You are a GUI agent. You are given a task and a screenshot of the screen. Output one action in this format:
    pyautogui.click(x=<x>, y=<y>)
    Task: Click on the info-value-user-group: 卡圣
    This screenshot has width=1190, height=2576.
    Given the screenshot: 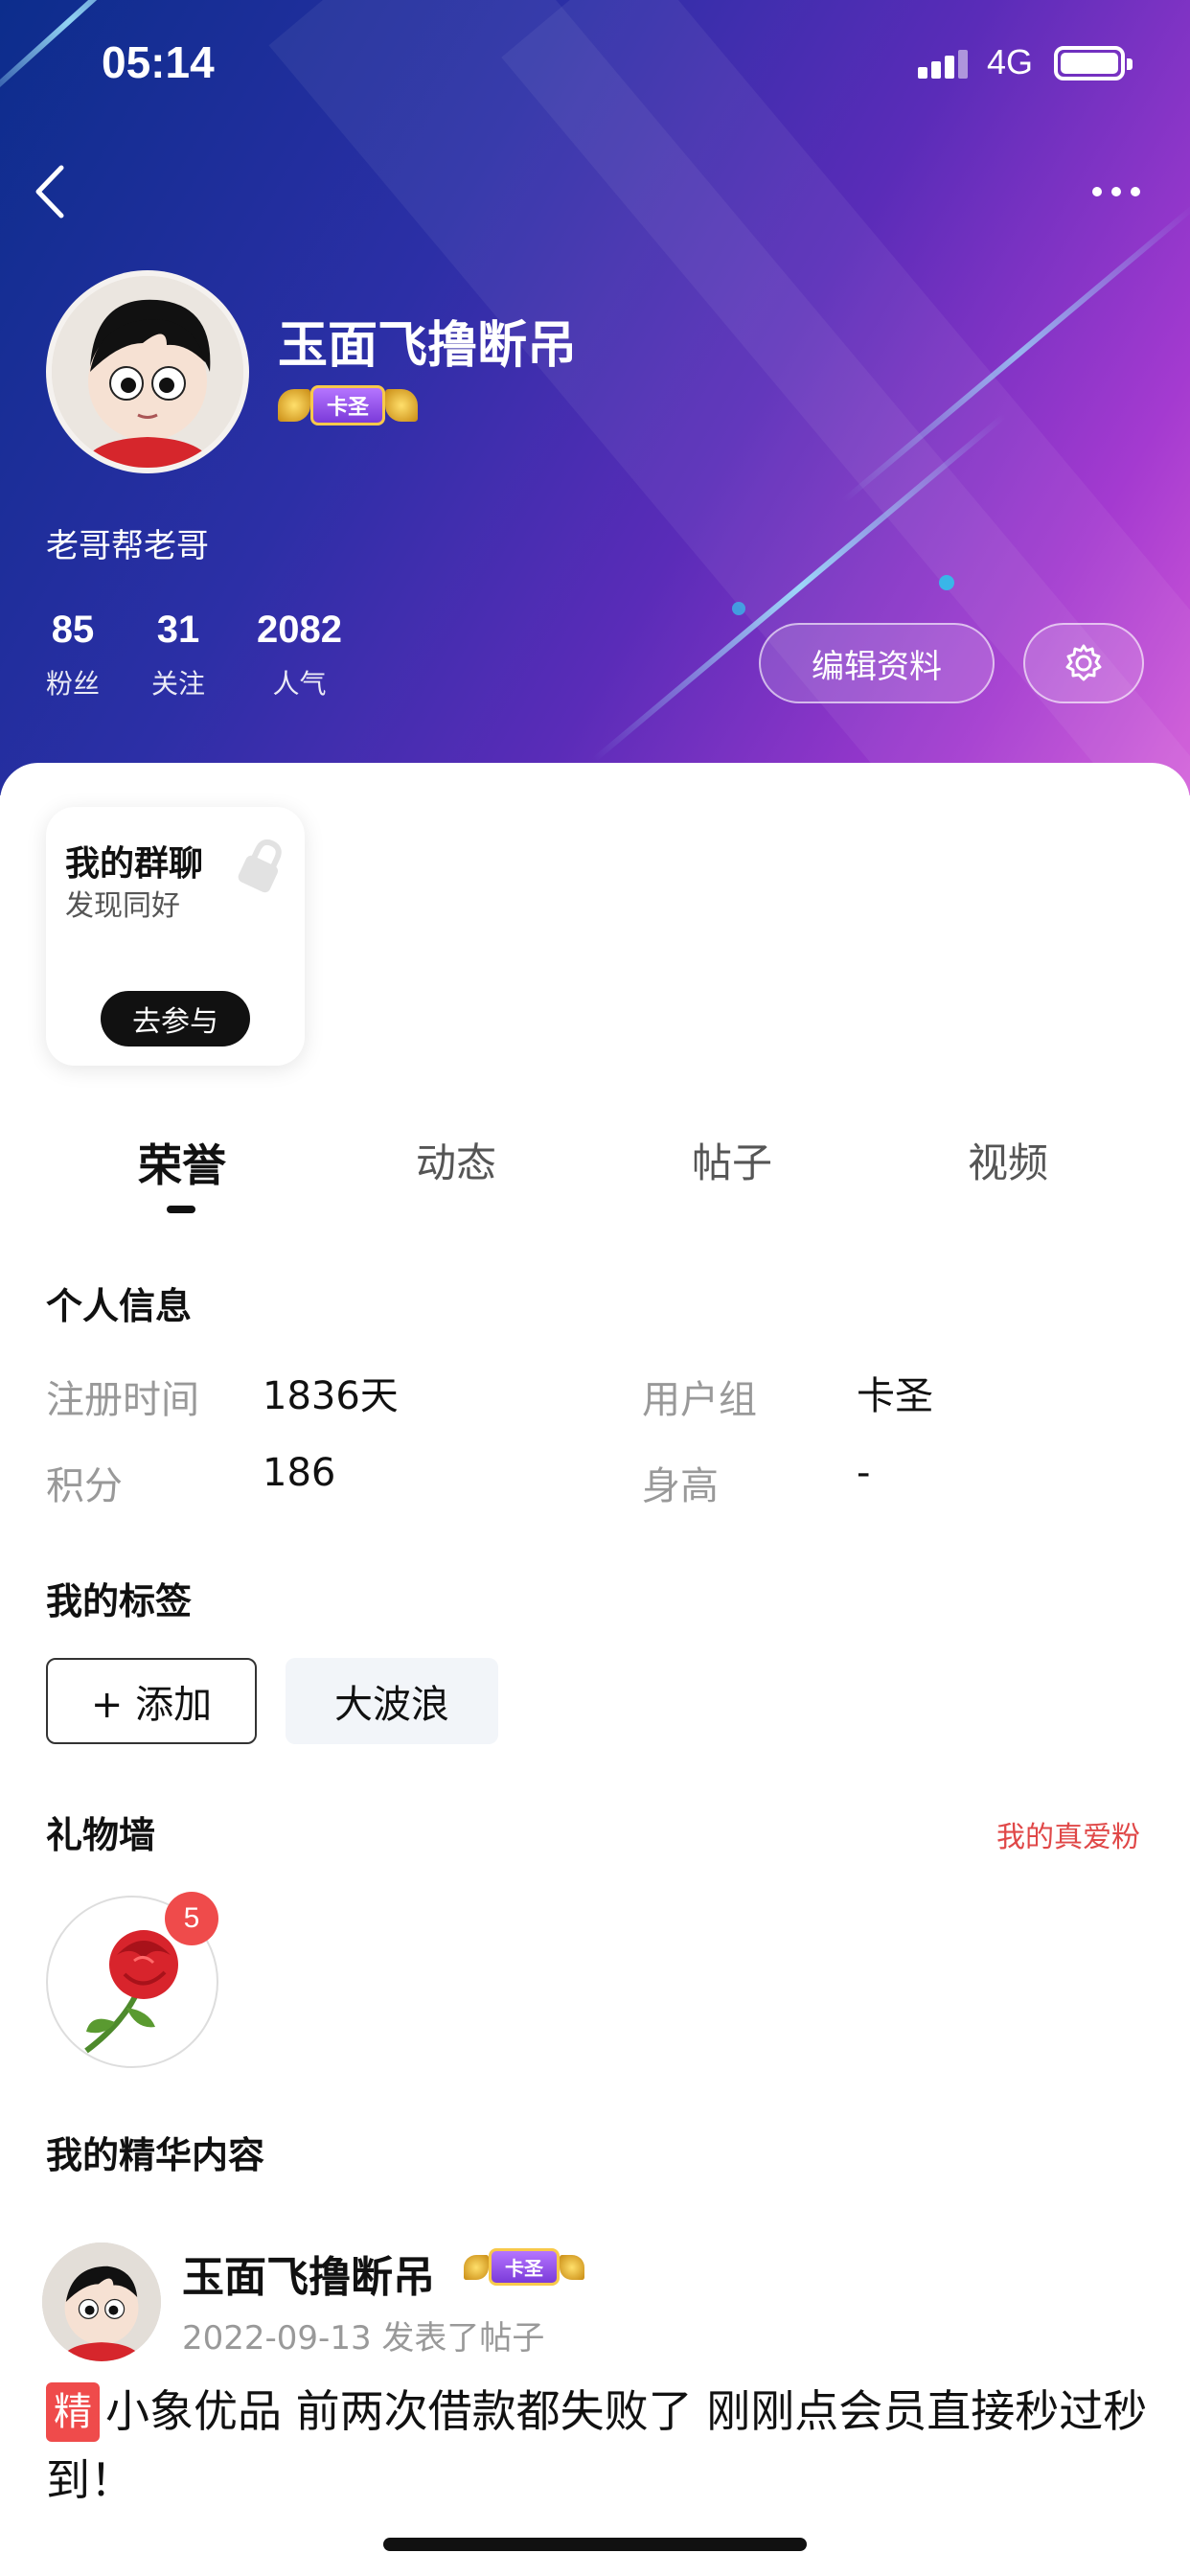 What is the action you would take?
    pyautogui.click(x=895, y=1396)
    